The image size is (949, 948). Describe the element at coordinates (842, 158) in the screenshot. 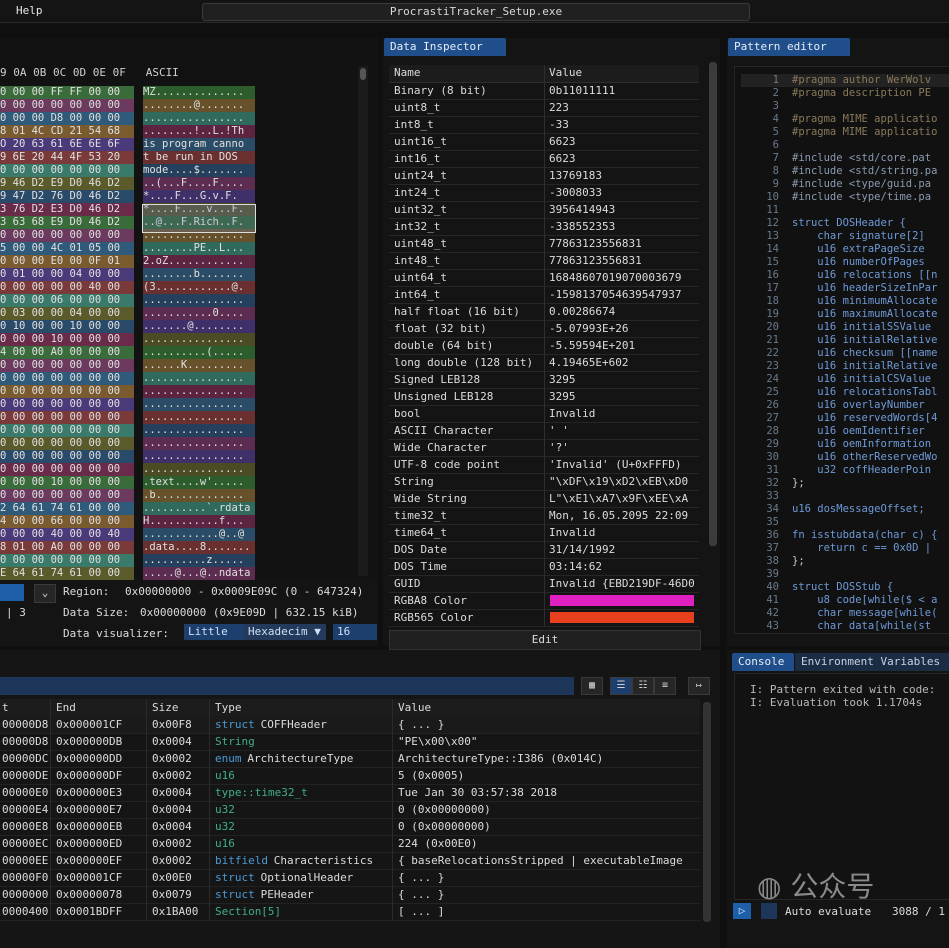

I see `code-line: 7 #include <std/core.pat` at that location.